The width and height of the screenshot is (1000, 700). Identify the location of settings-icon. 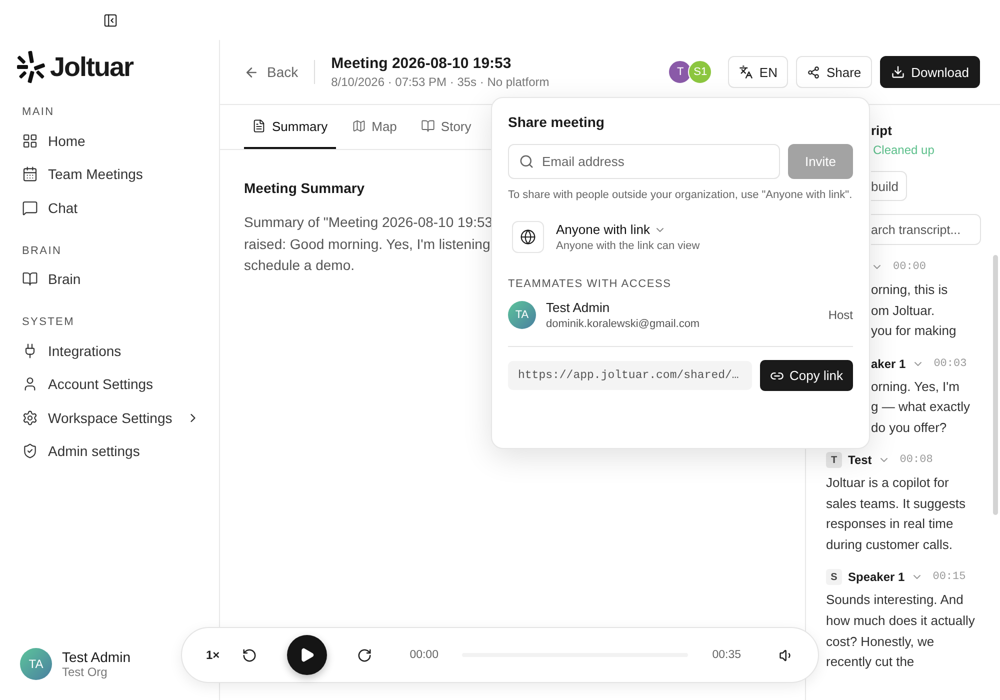
(30, 418).